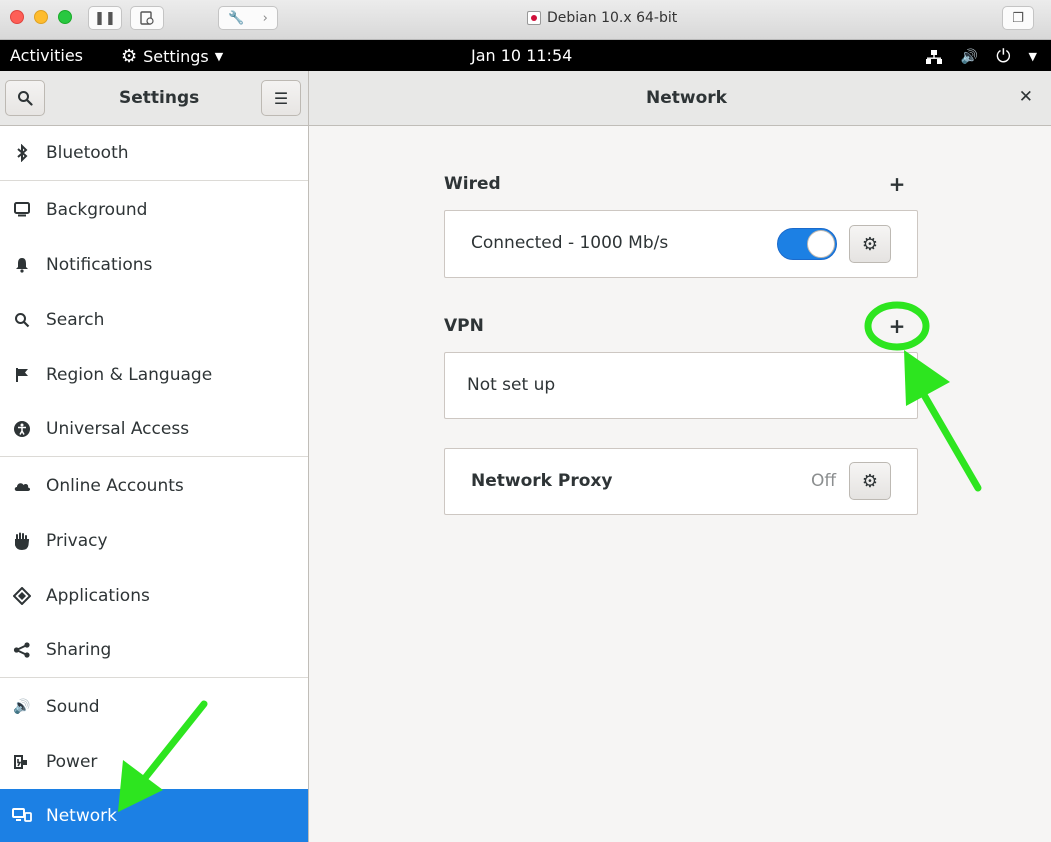 The height and width of the screenshot is (842, 1051). I want to click on snapshot-button, so click(147, 18).